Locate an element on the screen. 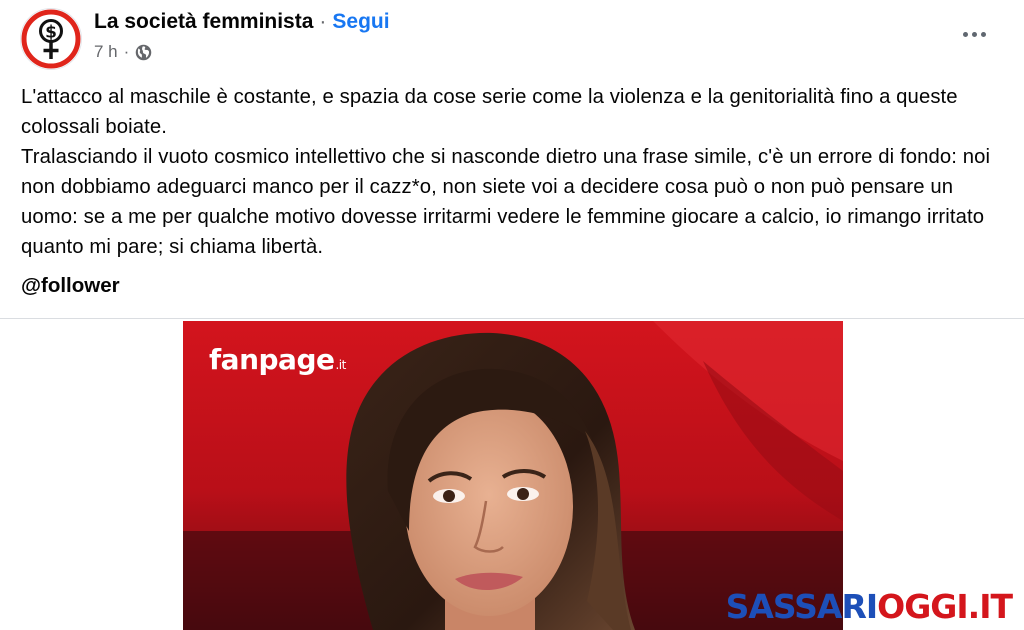 The height and width of the screenshot is (630, 1024). fanpage-logo: fanpage.it is located at coordinates (277, 359).